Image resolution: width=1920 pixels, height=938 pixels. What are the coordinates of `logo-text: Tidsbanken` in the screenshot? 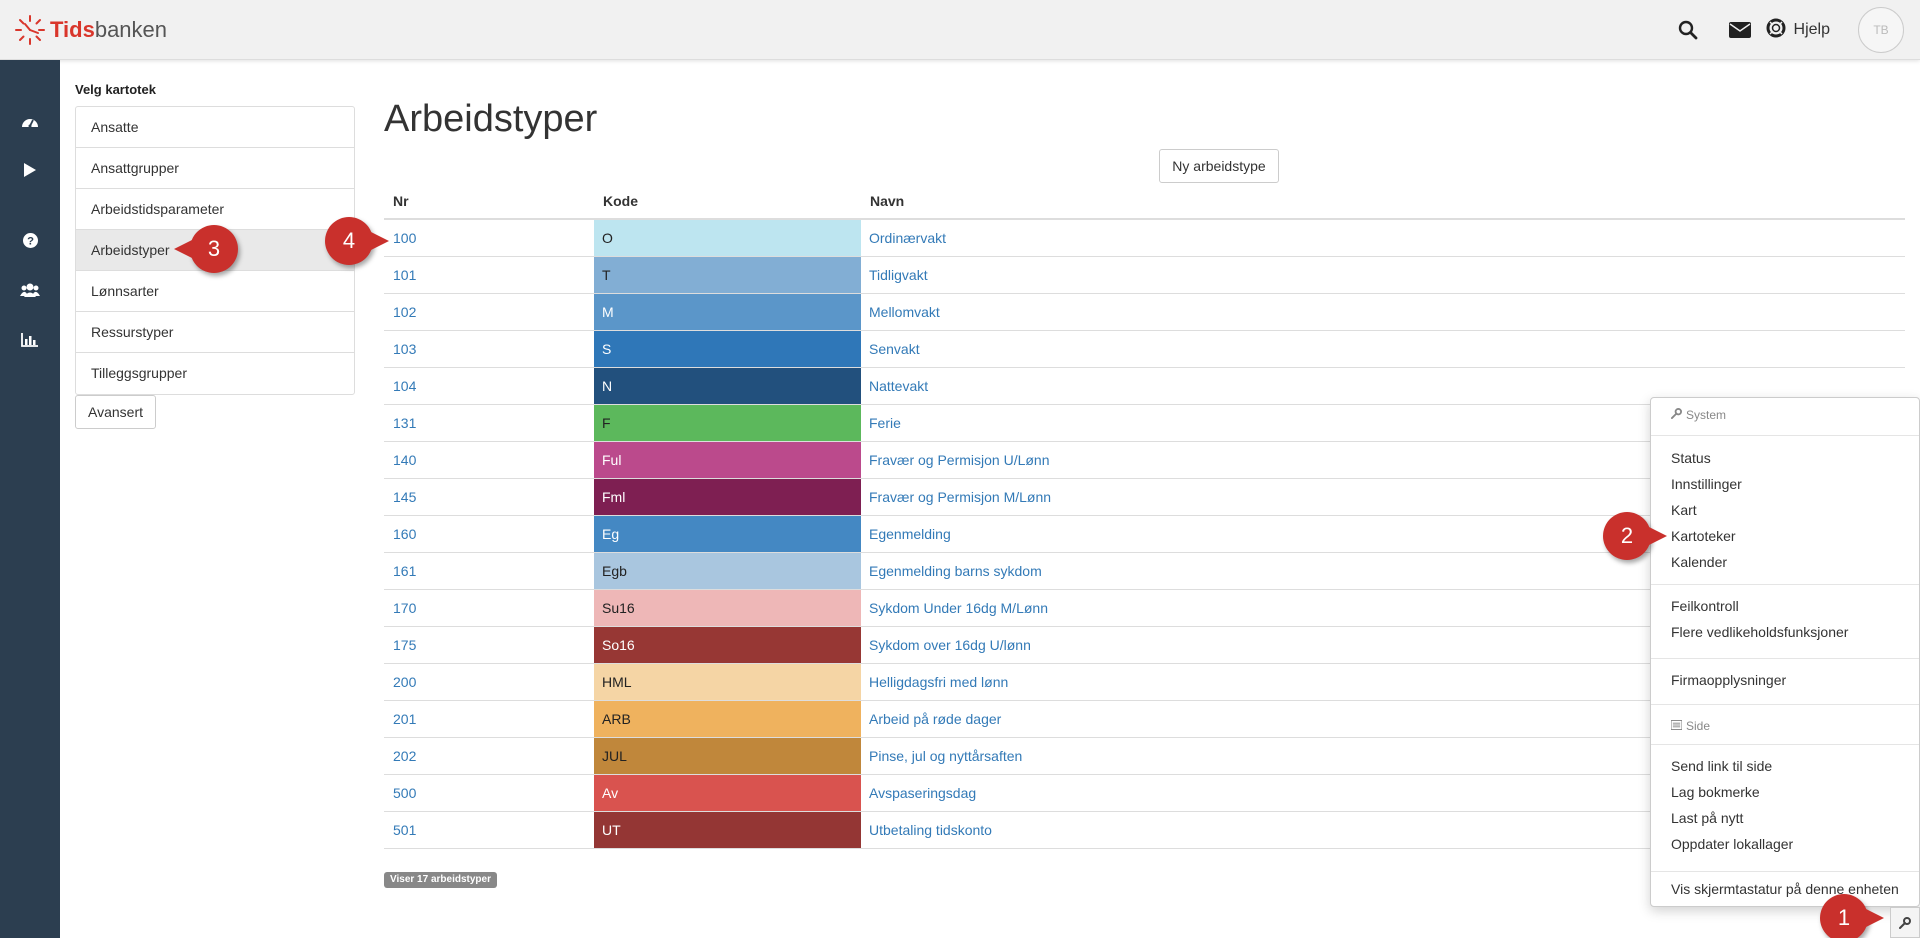 It's located at (109, 29).